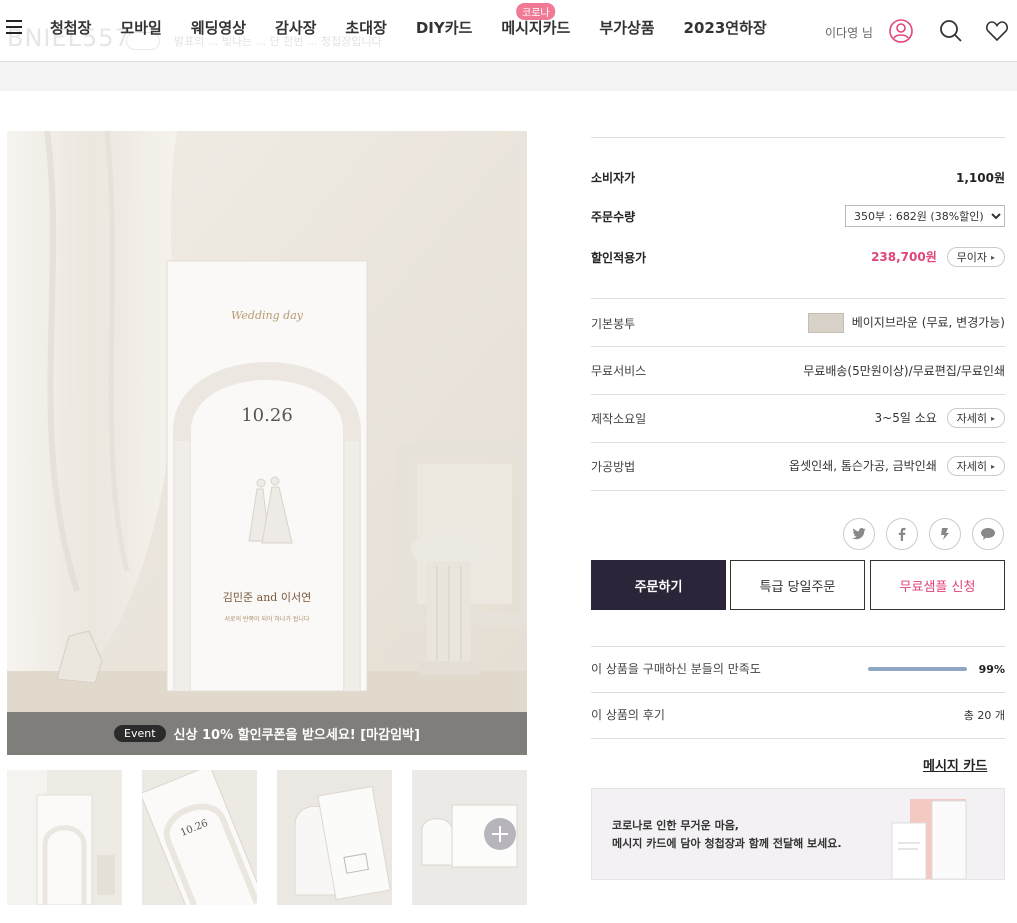  Describe the element at coordinates (975, 418) in the screenshot. I see `period-detail-button: 자세히` at that location.